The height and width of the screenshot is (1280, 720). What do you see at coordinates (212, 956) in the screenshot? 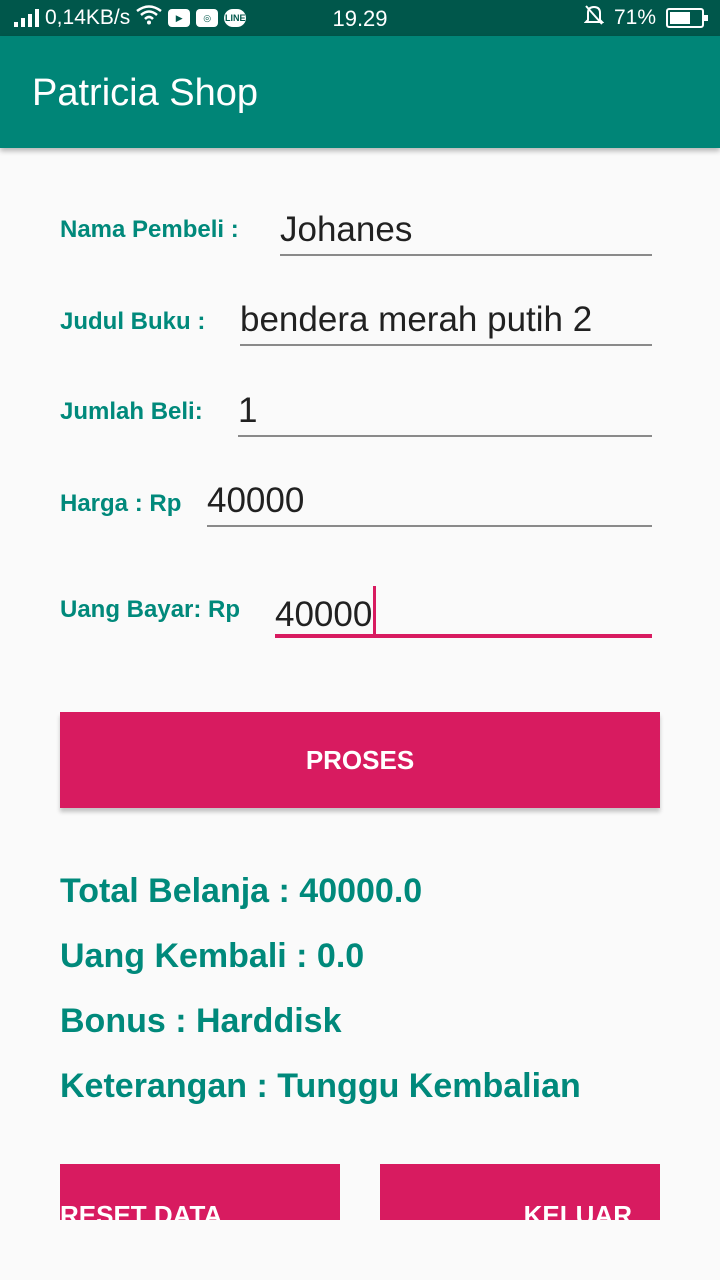
I see `uang-kembali-text: Uang Kembali : 0.0` at bounding box center [212, 956].